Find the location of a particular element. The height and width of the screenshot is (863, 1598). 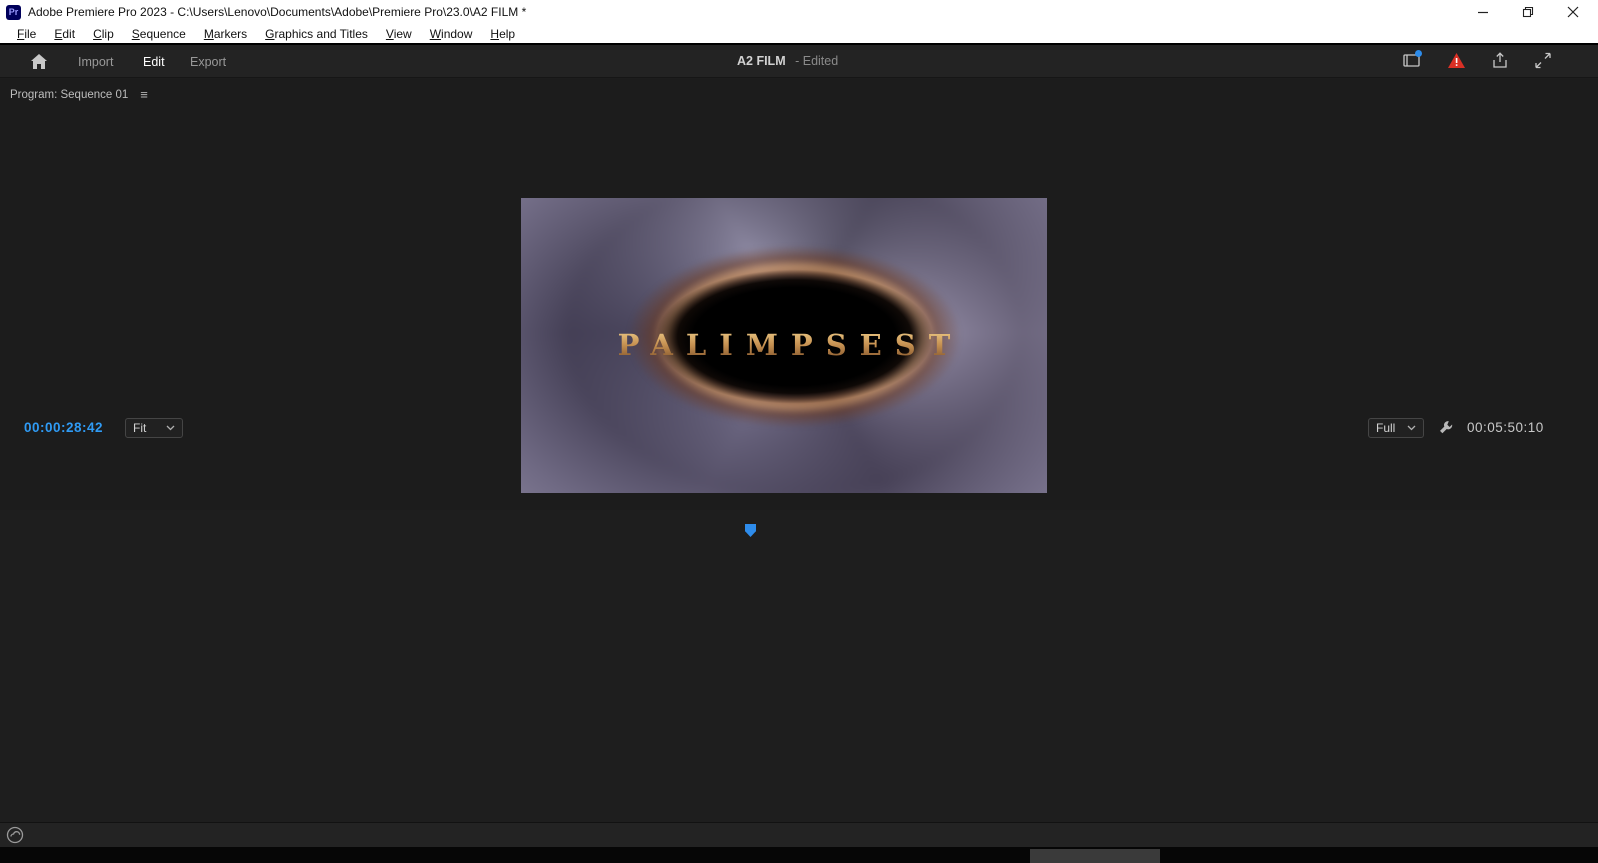

menu-item-file: File is located at coordinates (26, 34).